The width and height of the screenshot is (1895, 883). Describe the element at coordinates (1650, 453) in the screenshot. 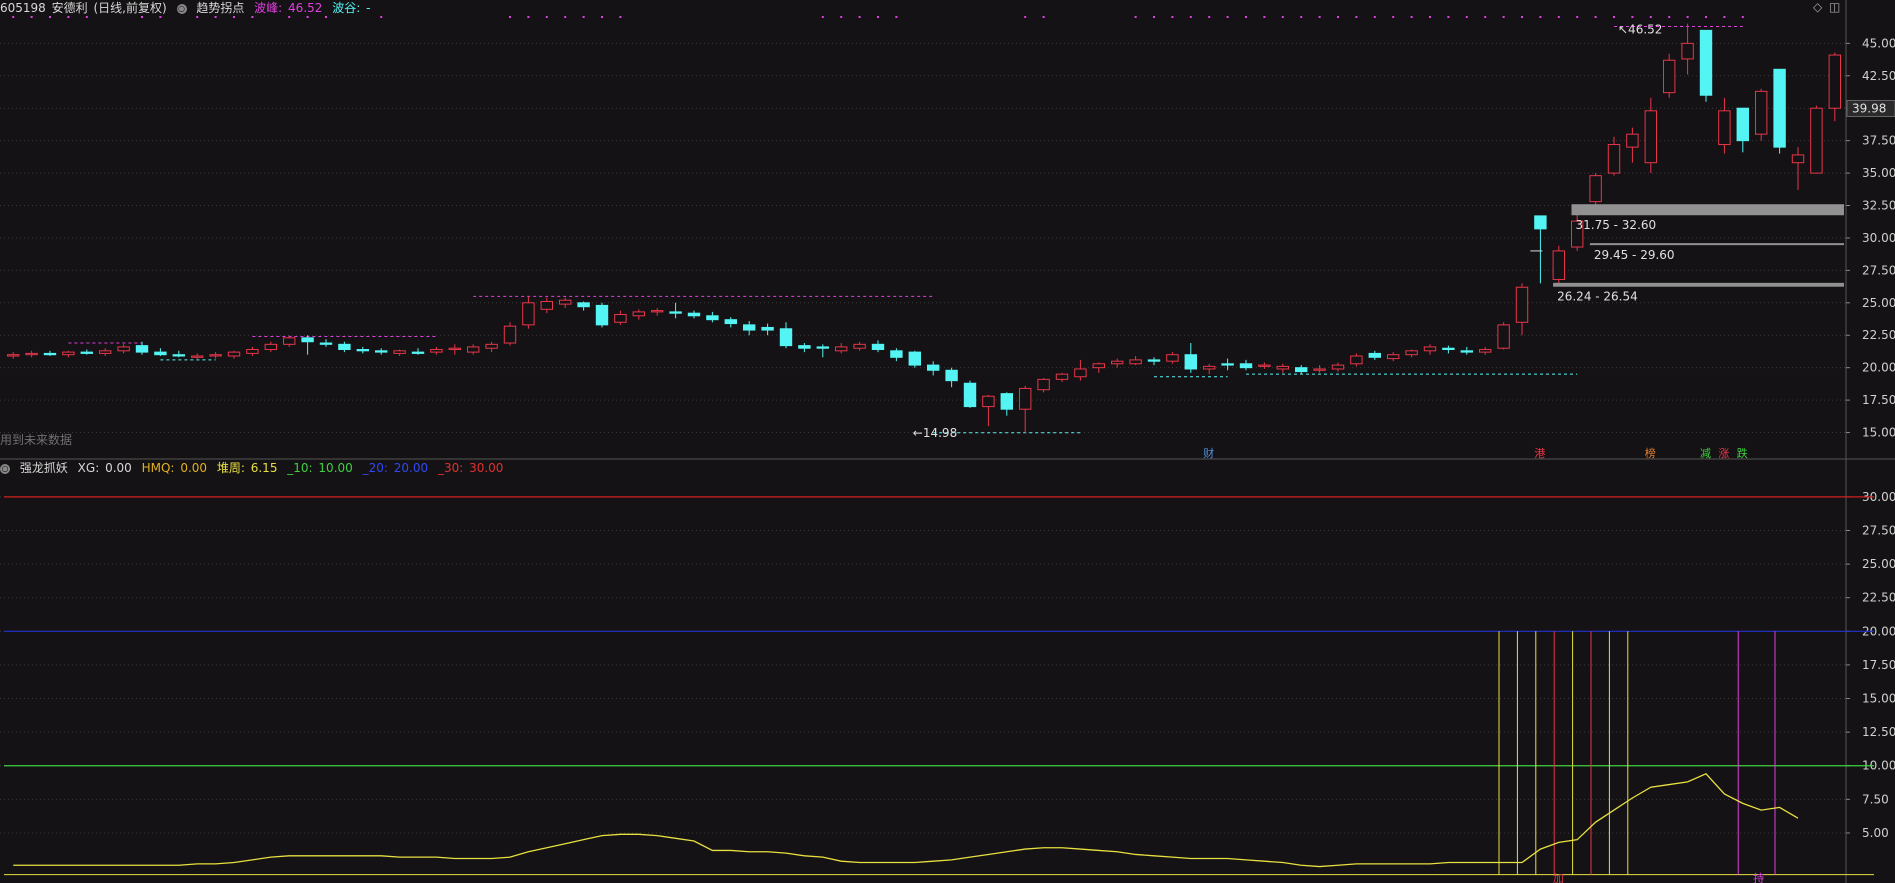

I see `event-label: 榜` at that location.